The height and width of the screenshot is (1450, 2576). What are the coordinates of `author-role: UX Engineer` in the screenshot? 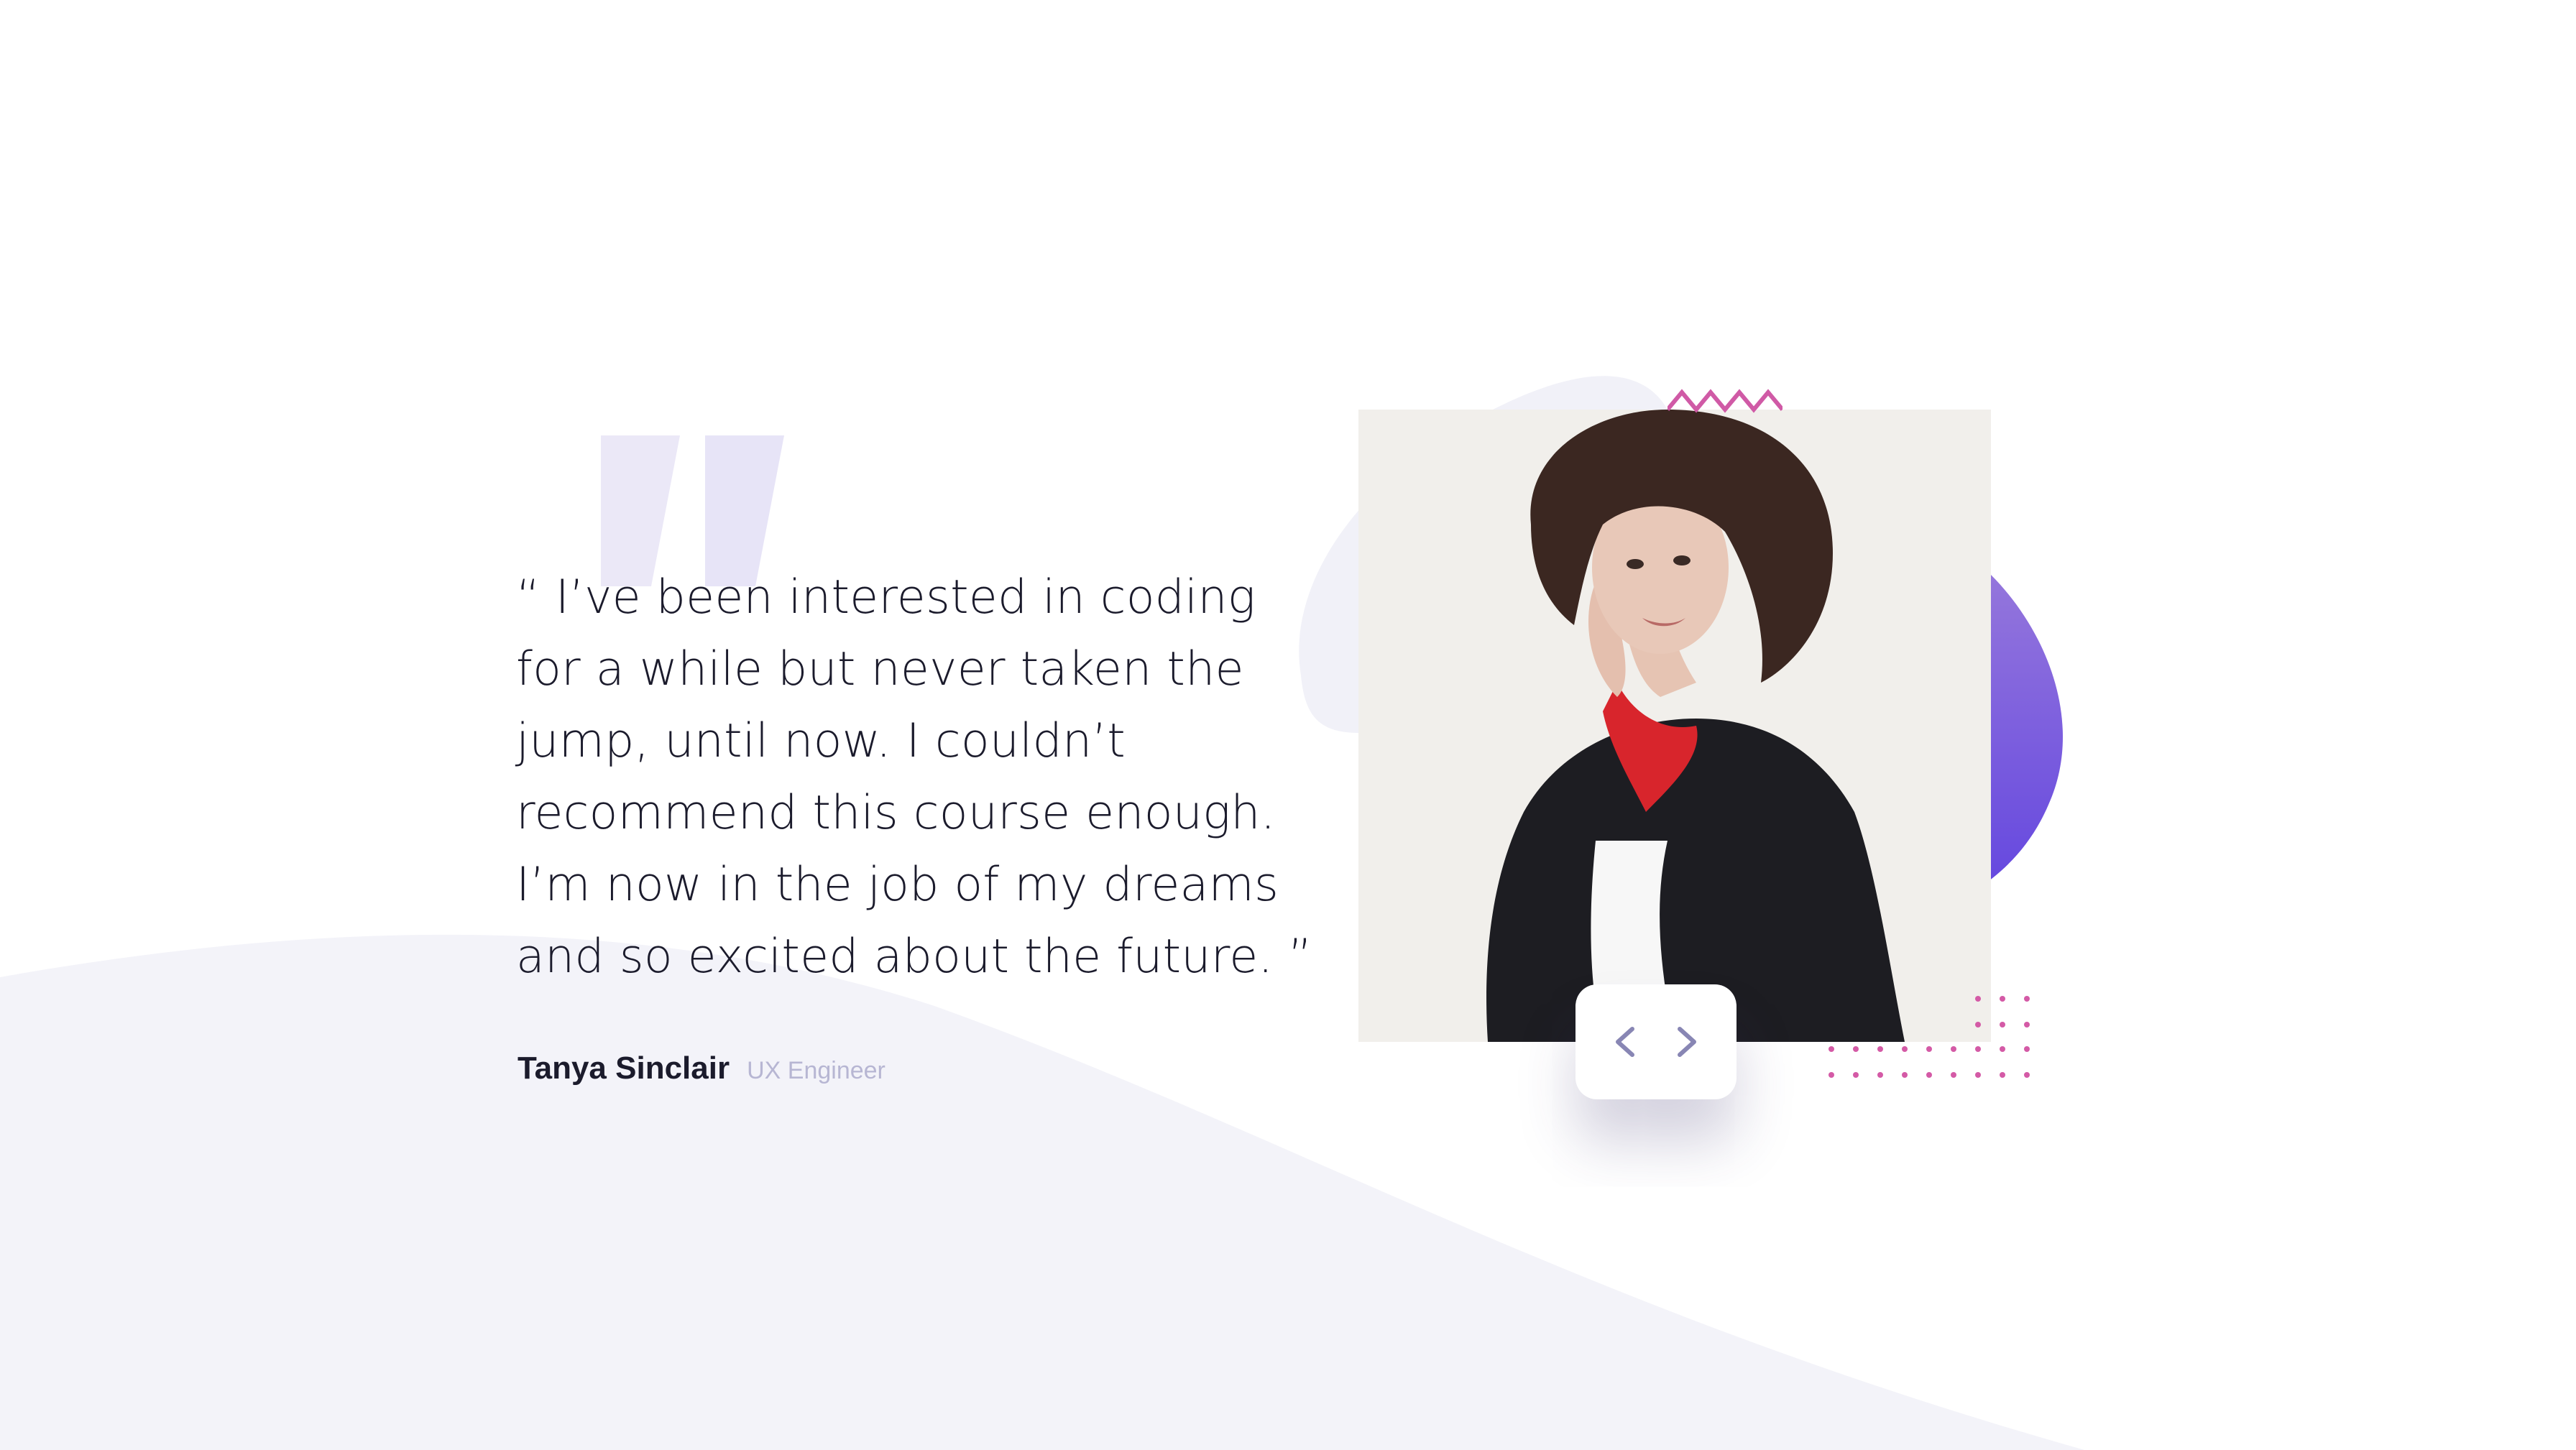 It's located at (816, 1070).